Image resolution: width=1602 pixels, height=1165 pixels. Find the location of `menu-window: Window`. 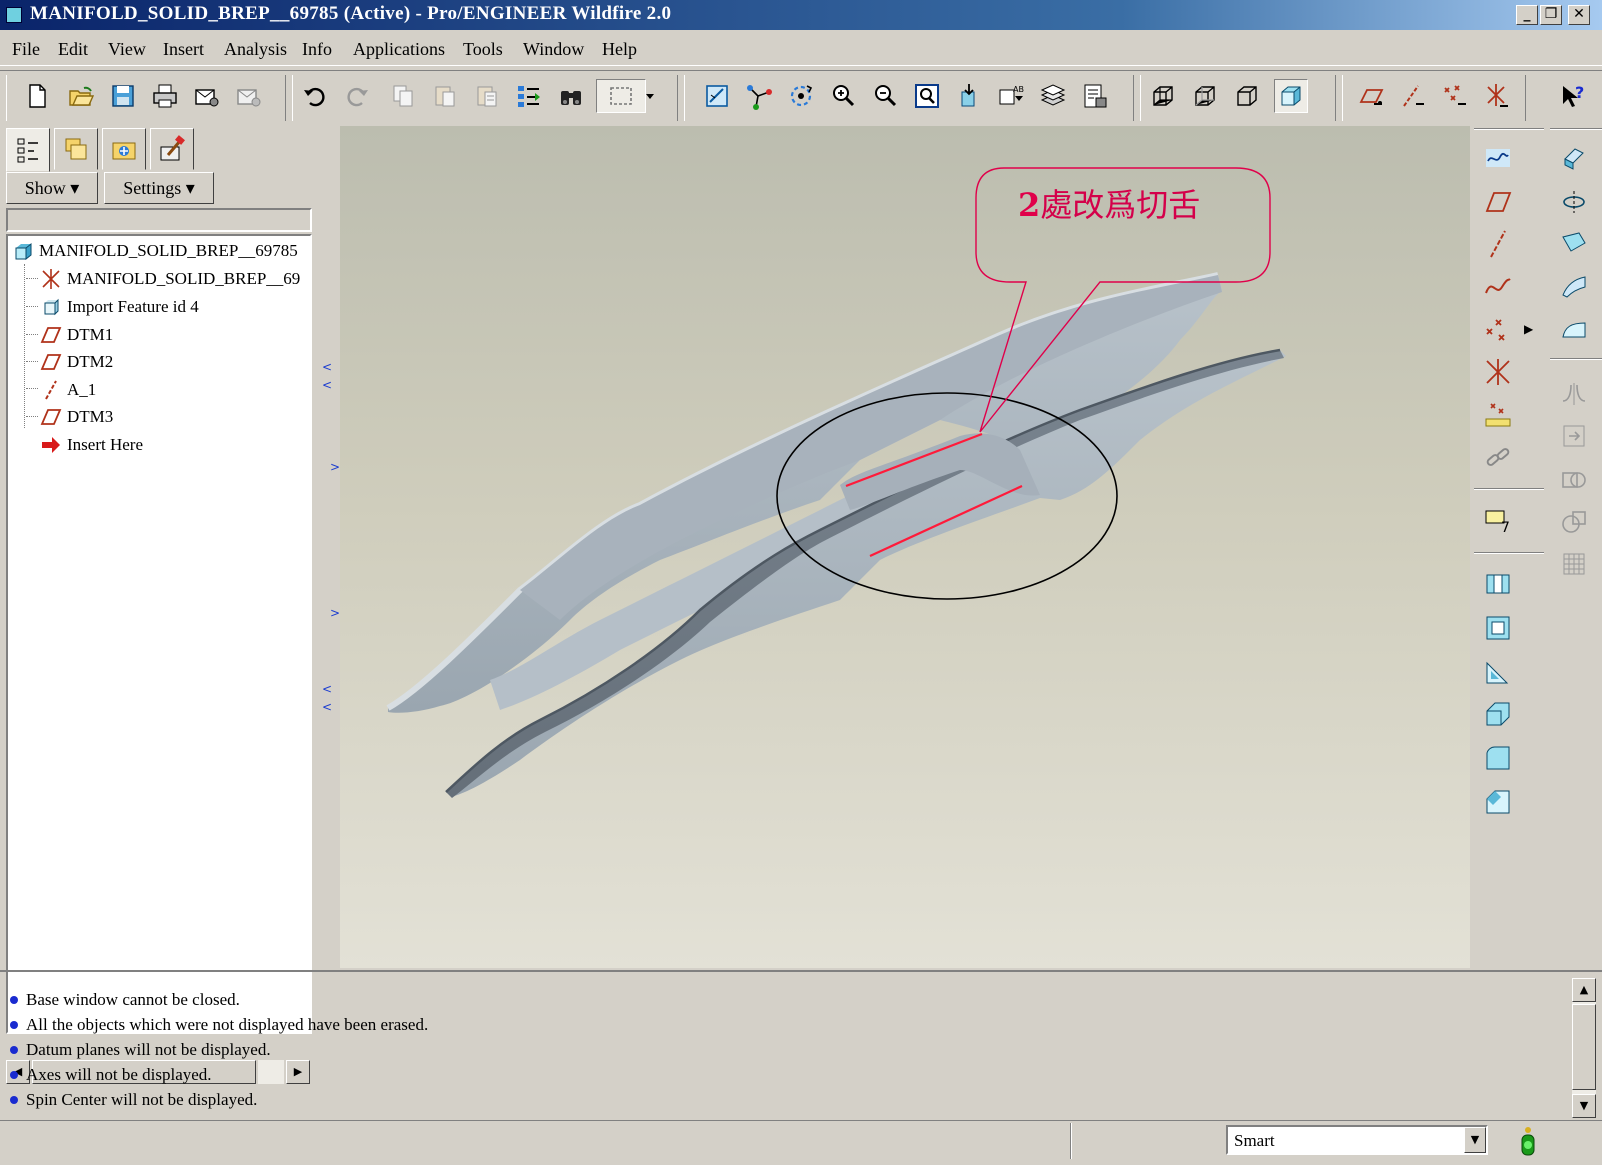

menu-window: Window is located at coordinates (553, 49).